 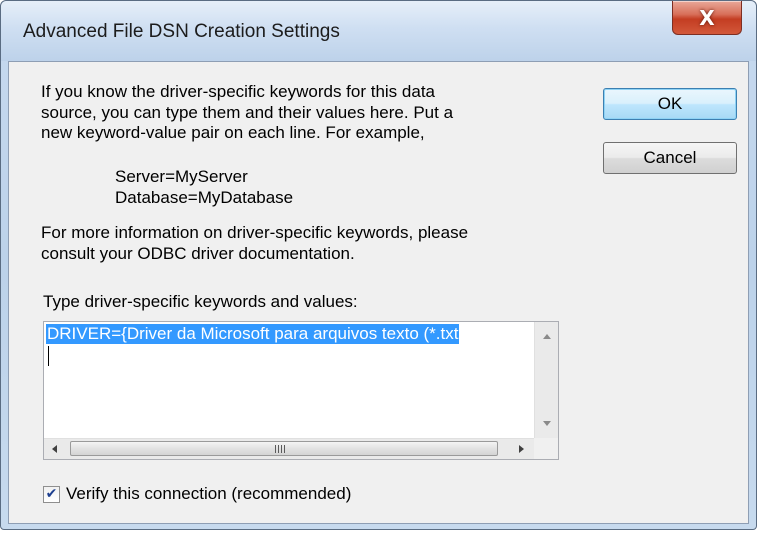 I want to click on text-caret, so click(x=48, y=356).